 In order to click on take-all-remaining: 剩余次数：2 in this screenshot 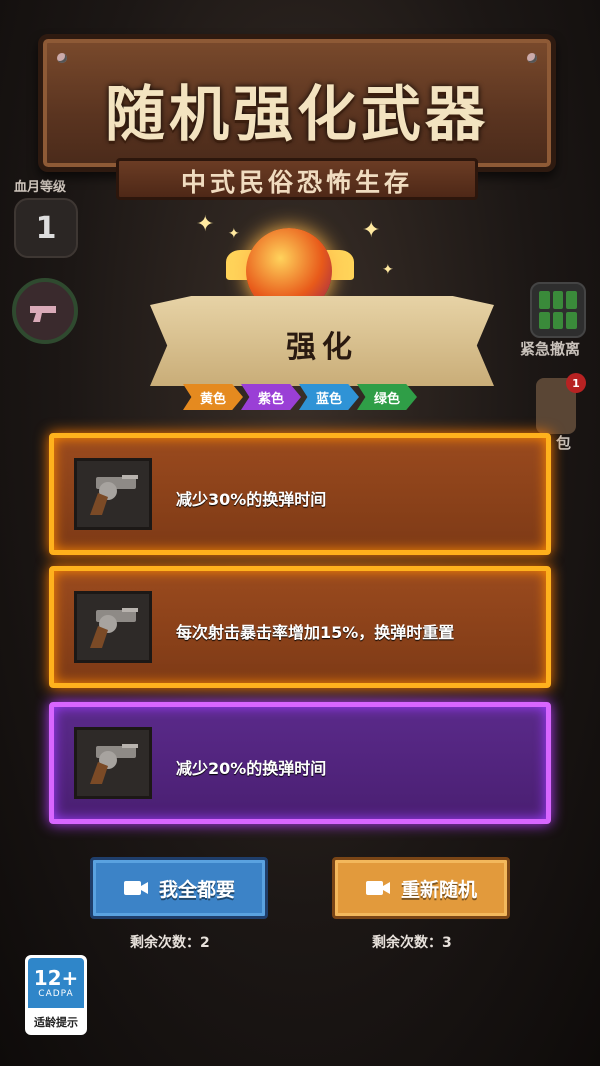, I will do `click(170, 943)`.